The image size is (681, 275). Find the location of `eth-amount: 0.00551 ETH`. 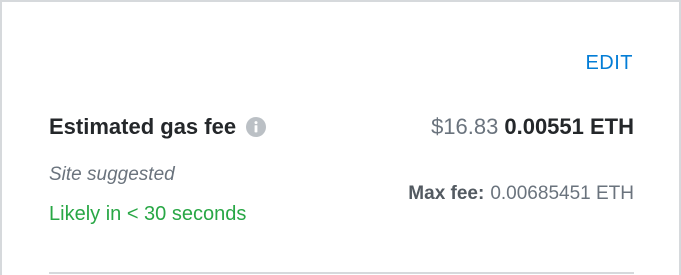

eth-amount: 0.00551 ETH is located at coordinates (569, 126).